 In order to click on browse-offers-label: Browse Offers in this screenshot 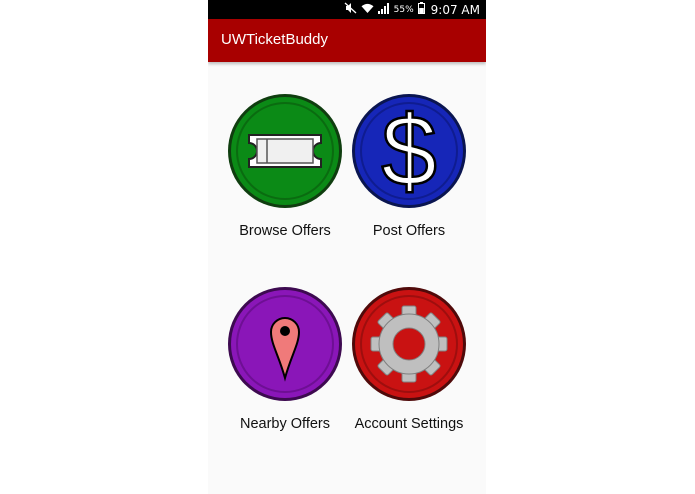, I will do `click(285, 231)`.